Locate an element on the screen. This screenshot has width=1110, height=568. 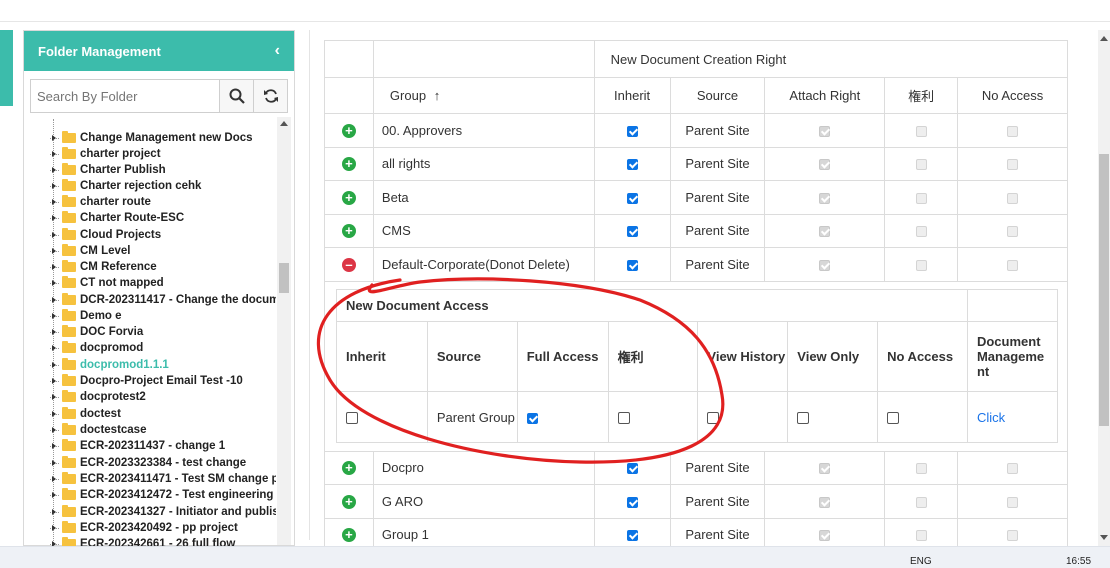
folder-search-input is located at coordinates (125, 96).